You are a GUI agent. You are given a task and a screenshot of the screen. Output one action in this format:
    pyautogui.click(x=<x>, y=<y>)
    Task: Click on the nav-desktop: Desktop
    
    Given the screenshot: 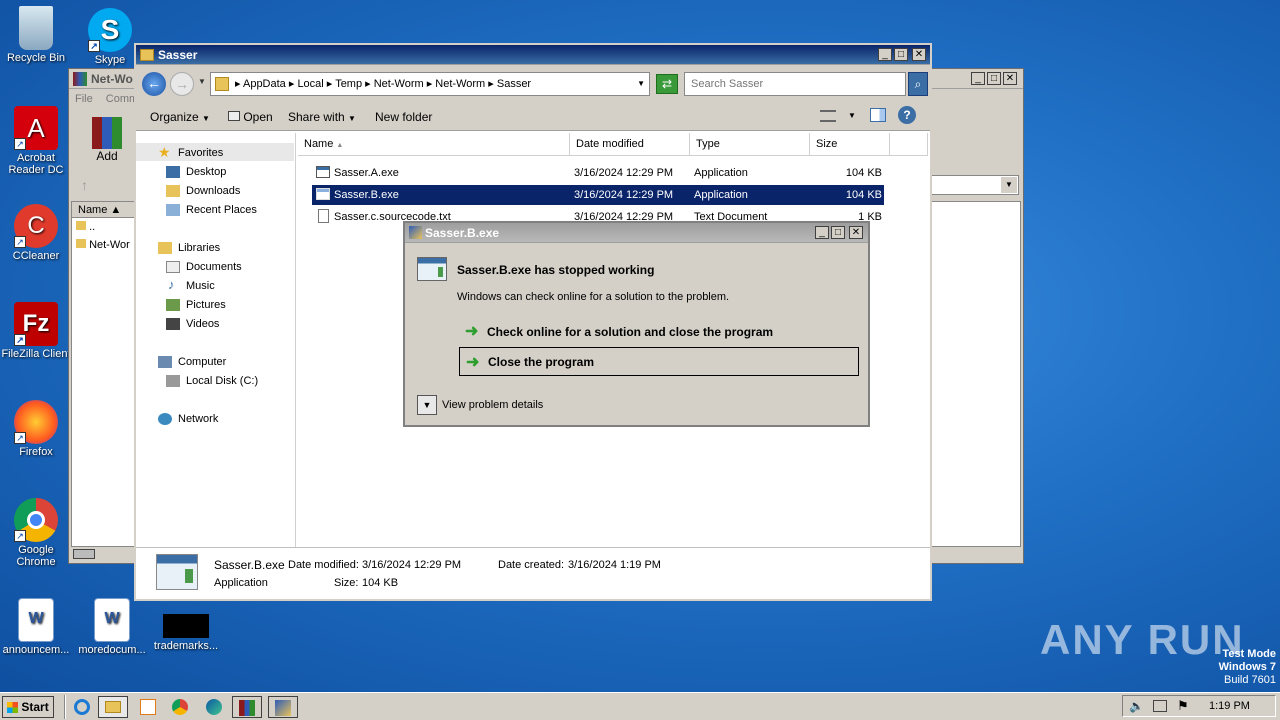 What is the action you would take?
    pyautogui.click(x=206, y=172)
    